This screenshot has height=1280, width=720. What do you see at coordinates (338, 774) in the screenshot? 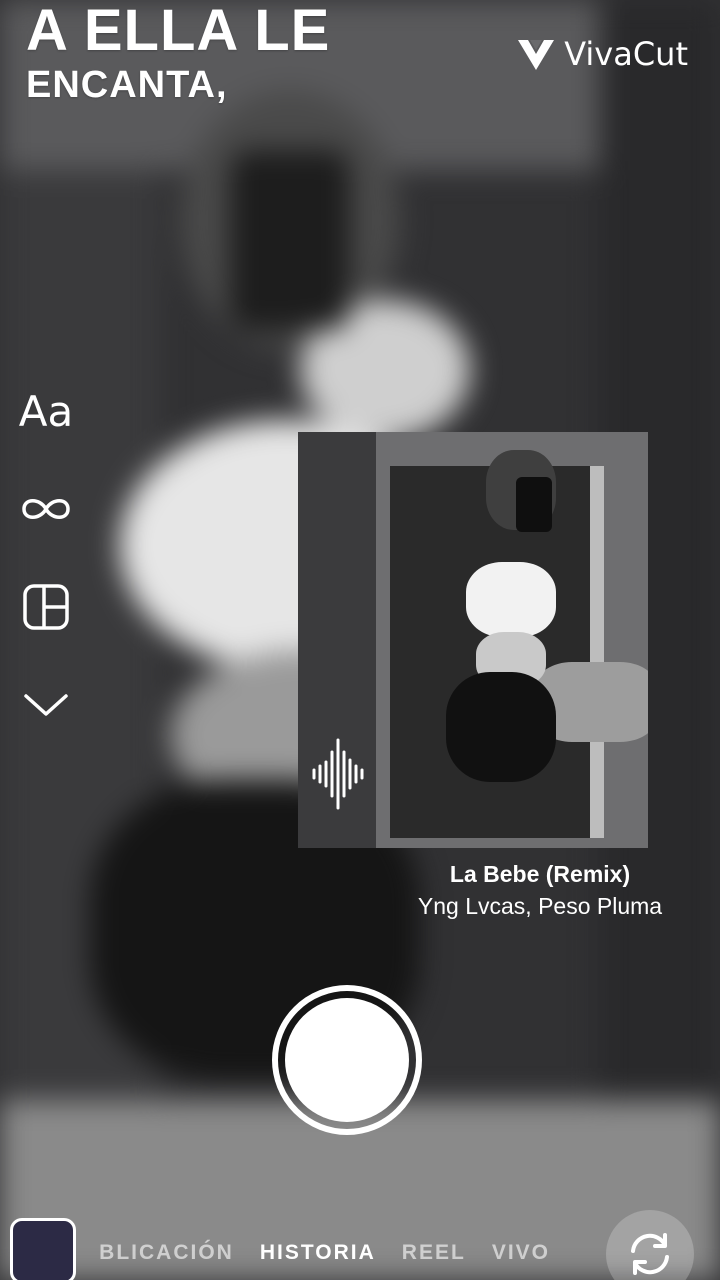
I see `audio-waveform-icon` at bounding box center [338, 774].